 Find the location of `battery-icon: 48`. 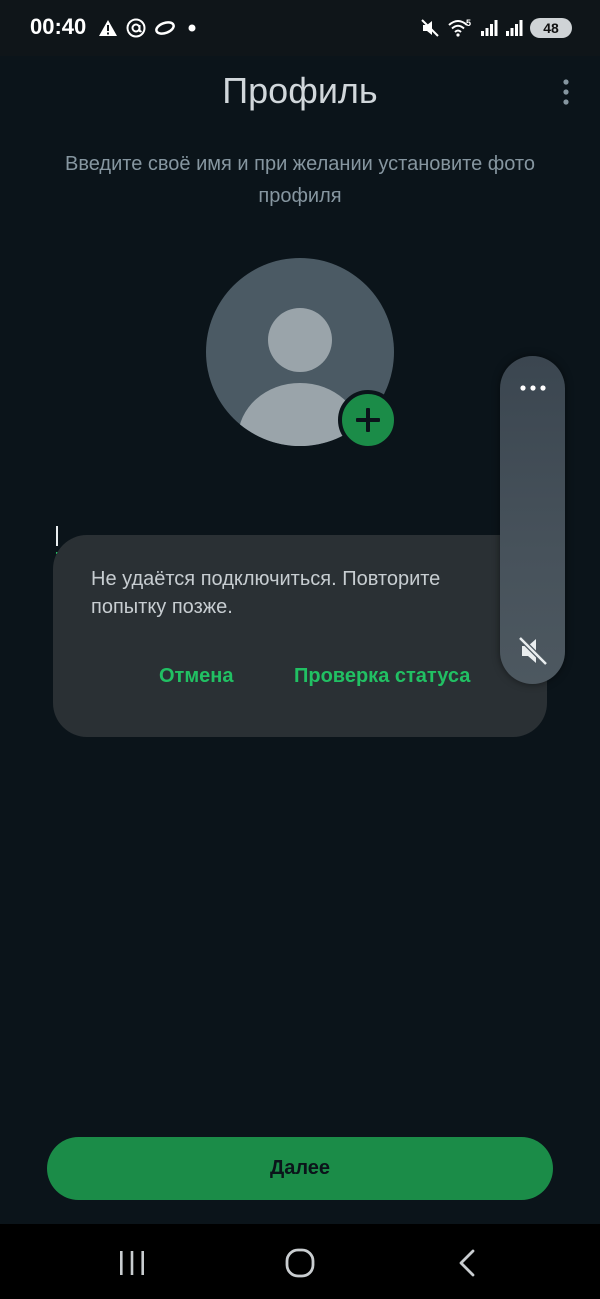

battery-icon: 48 is located at coordinates (551, 28).